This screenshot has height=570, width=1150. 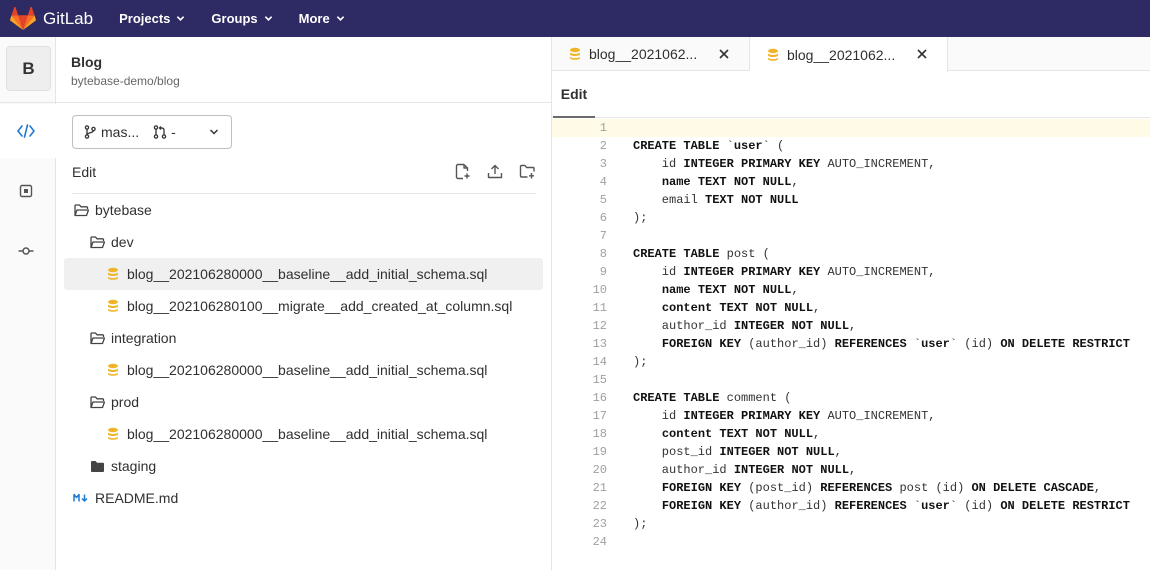 I want to click on code-line: 2 CREATE TABLE `user` (, so click(x=851, y=146).